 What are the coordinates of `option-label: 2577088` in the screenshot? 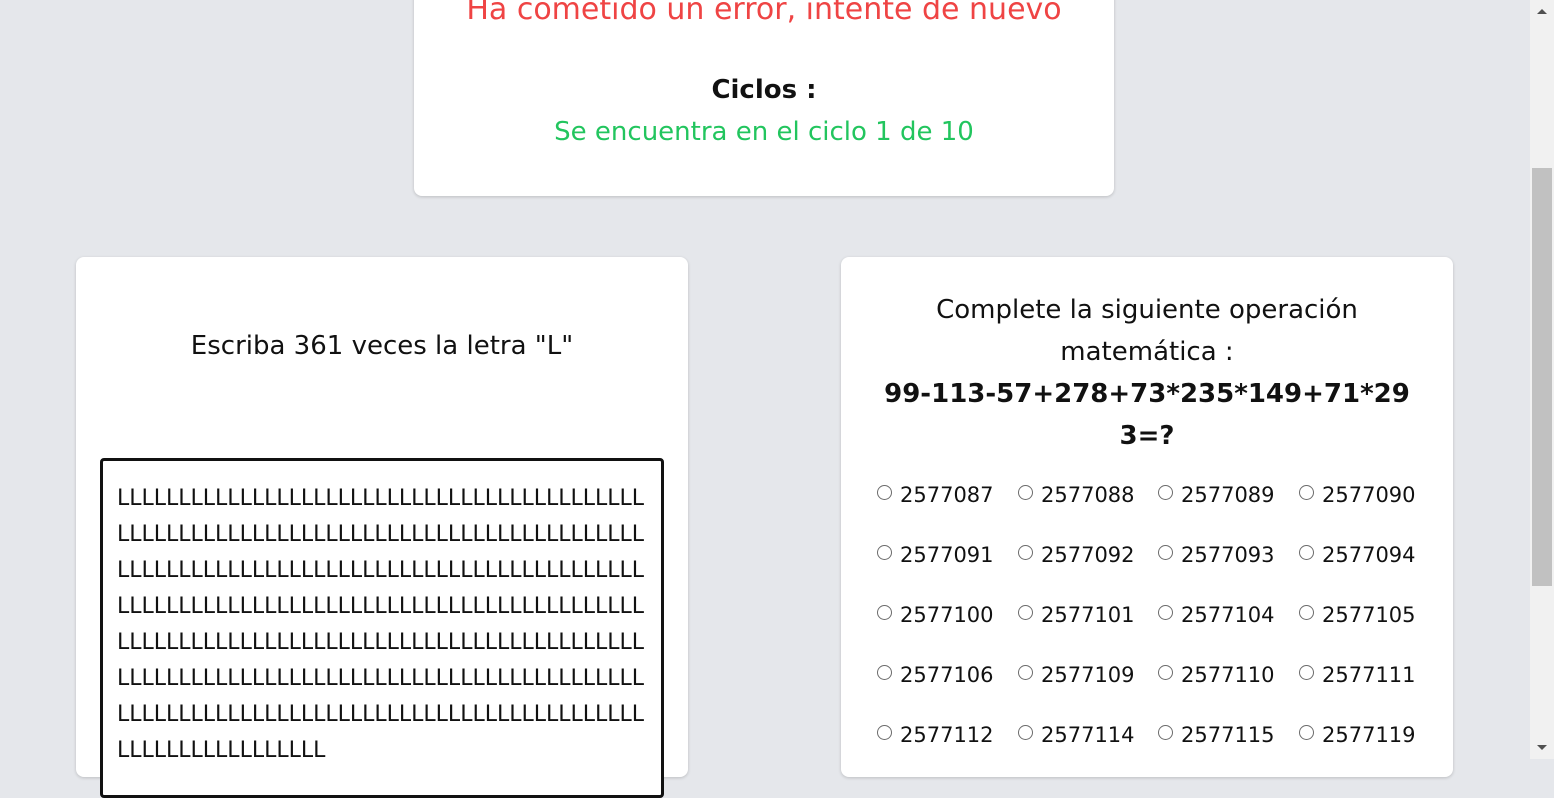 It's located at (1088, 495).